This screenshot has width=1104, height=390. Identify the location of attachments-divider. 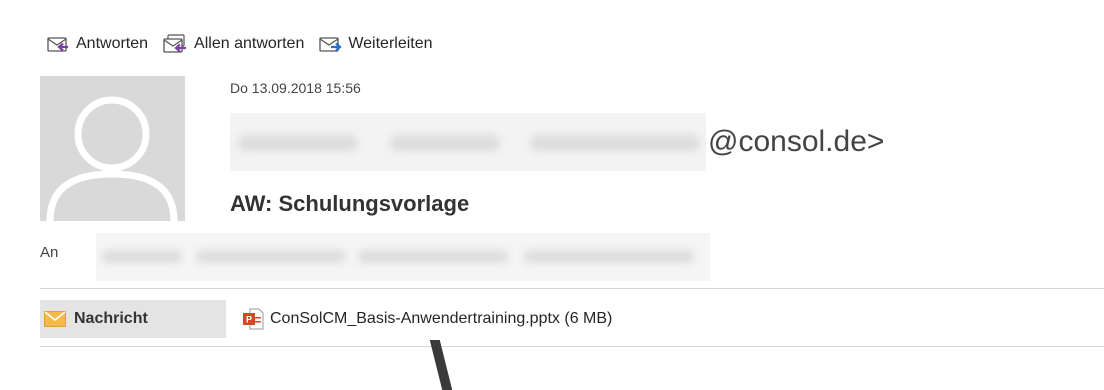
(572, 346).